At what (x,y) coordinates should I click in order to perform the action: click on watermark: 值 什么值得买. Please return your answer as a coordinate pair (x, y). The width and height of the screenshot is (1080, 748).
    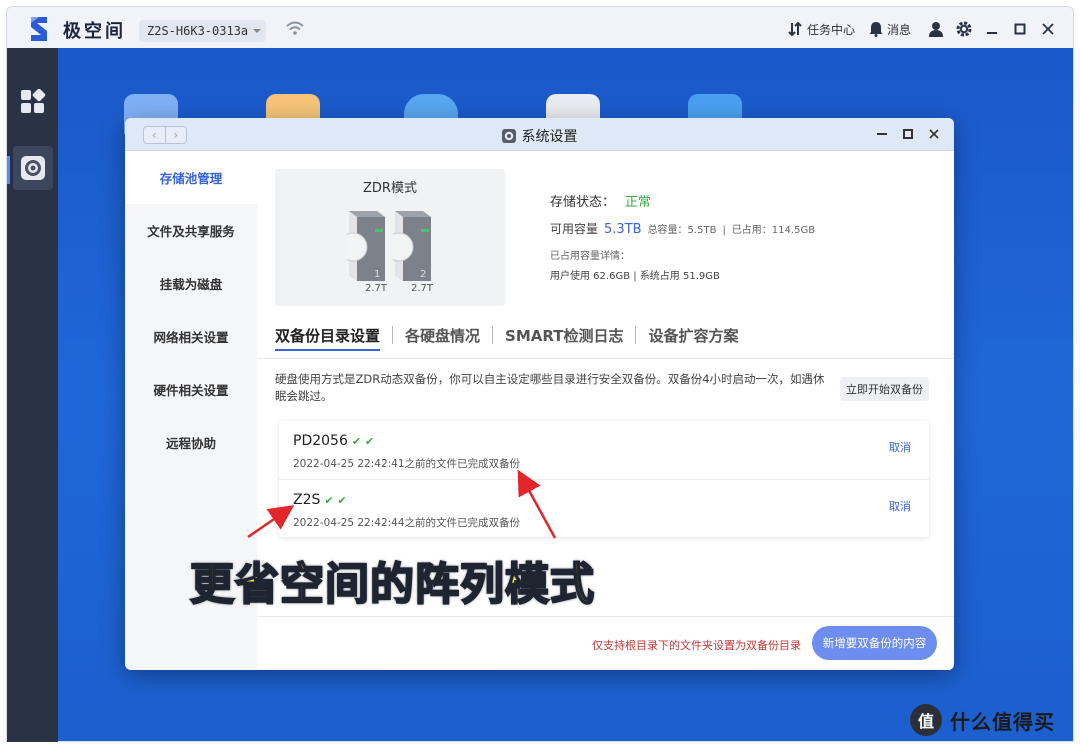
    Looking at the image, I should click on (982, 720).